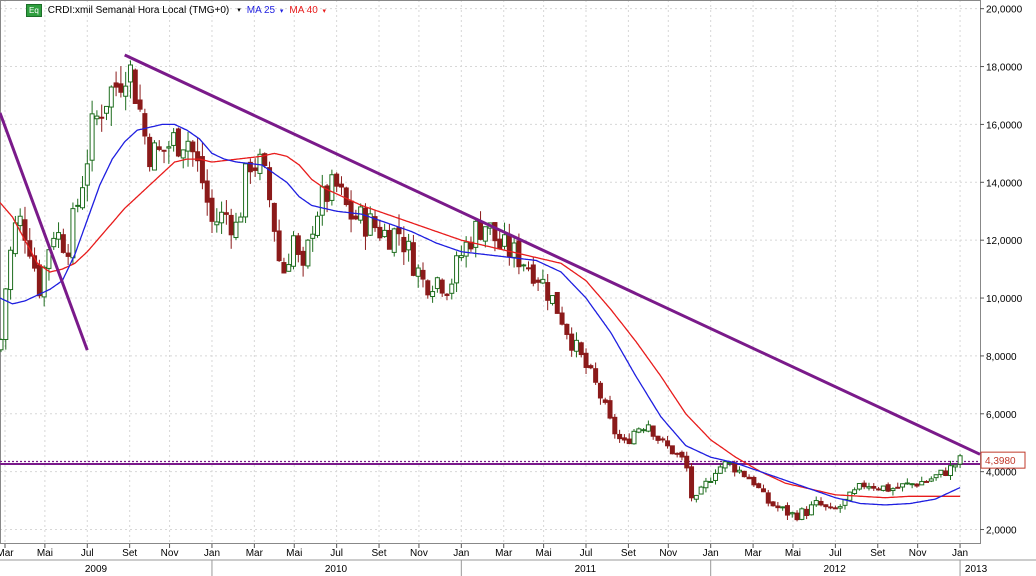  Describe the element at coordinates (261, 10) in the screenshot. I see `ma25-label: MA 25` at that location.